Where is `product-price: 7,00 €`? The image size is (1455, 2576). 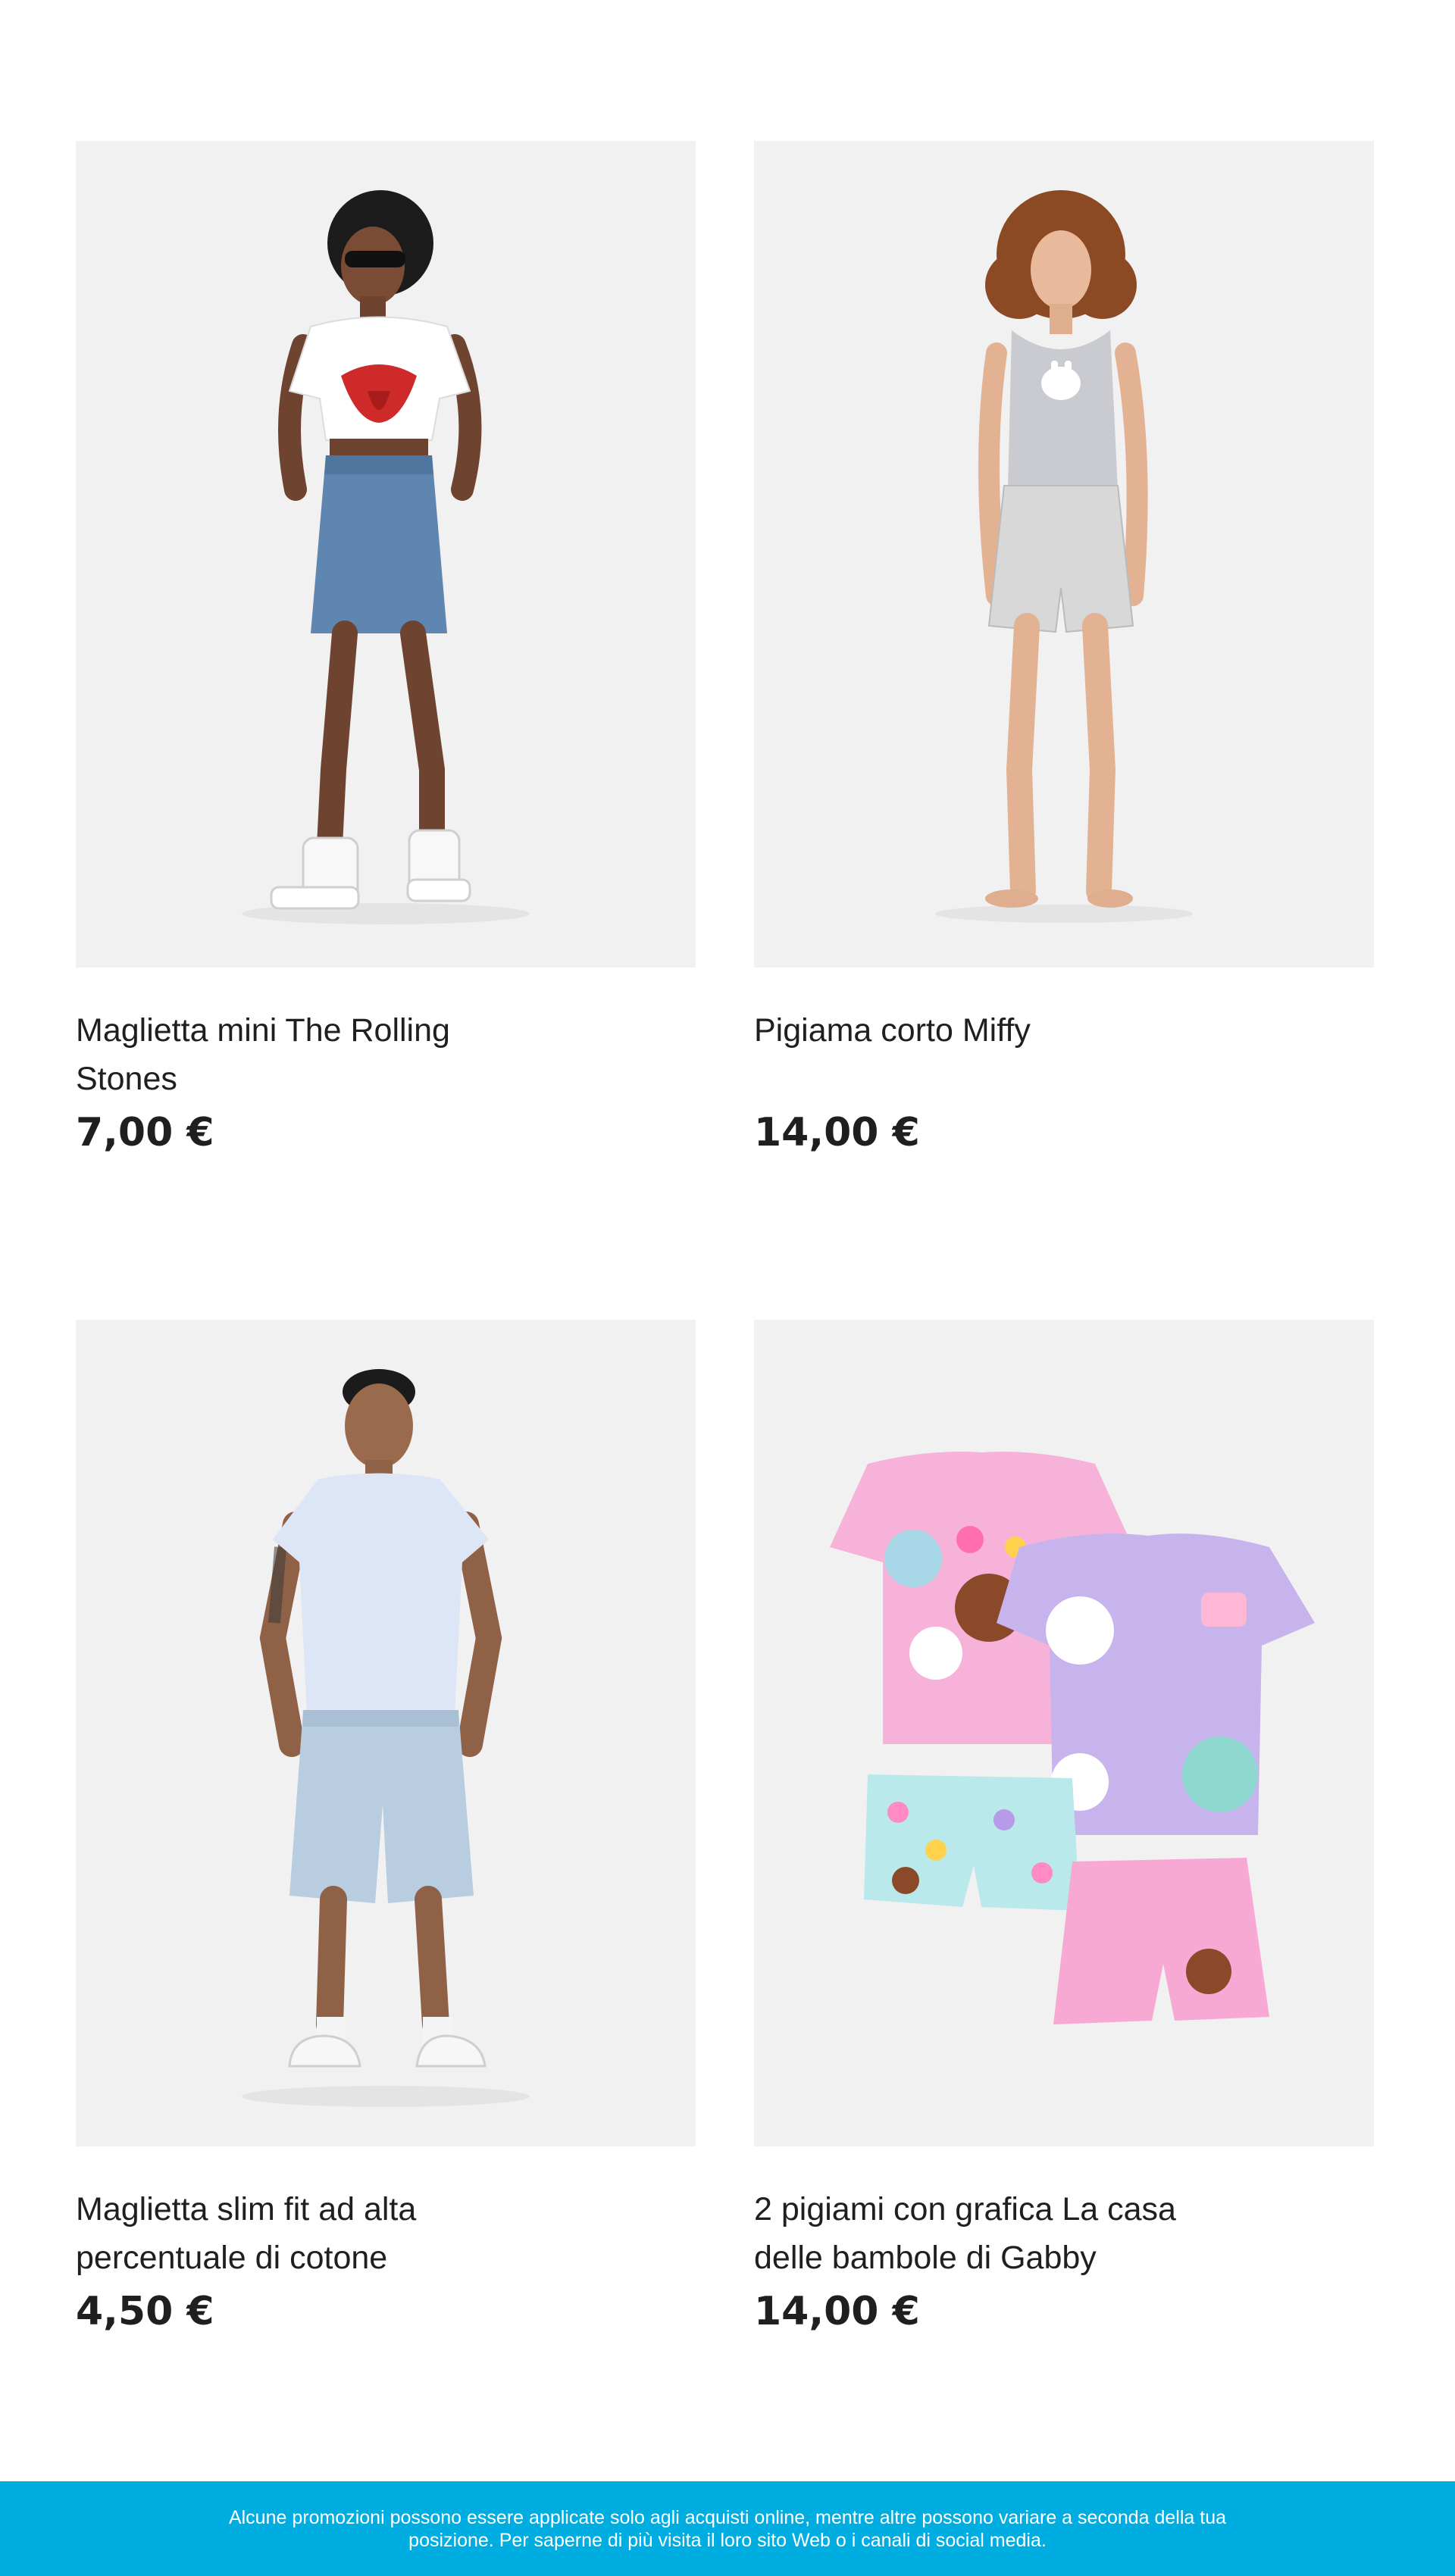
product-price: 7,00 € is located at coordinates (145, 1132).